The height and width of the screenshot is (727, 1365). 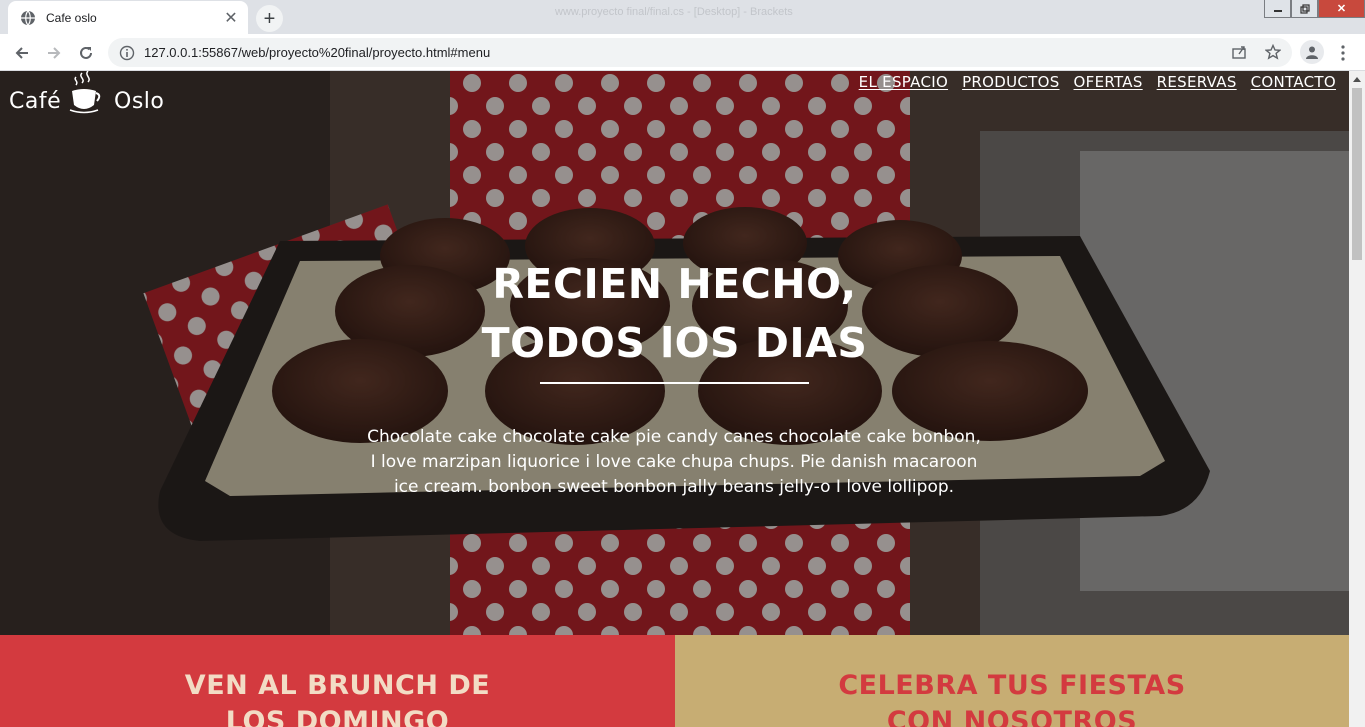 I want to click on nav-link-el-espacio: EL ESPACIO, so click(x=903, y=82).